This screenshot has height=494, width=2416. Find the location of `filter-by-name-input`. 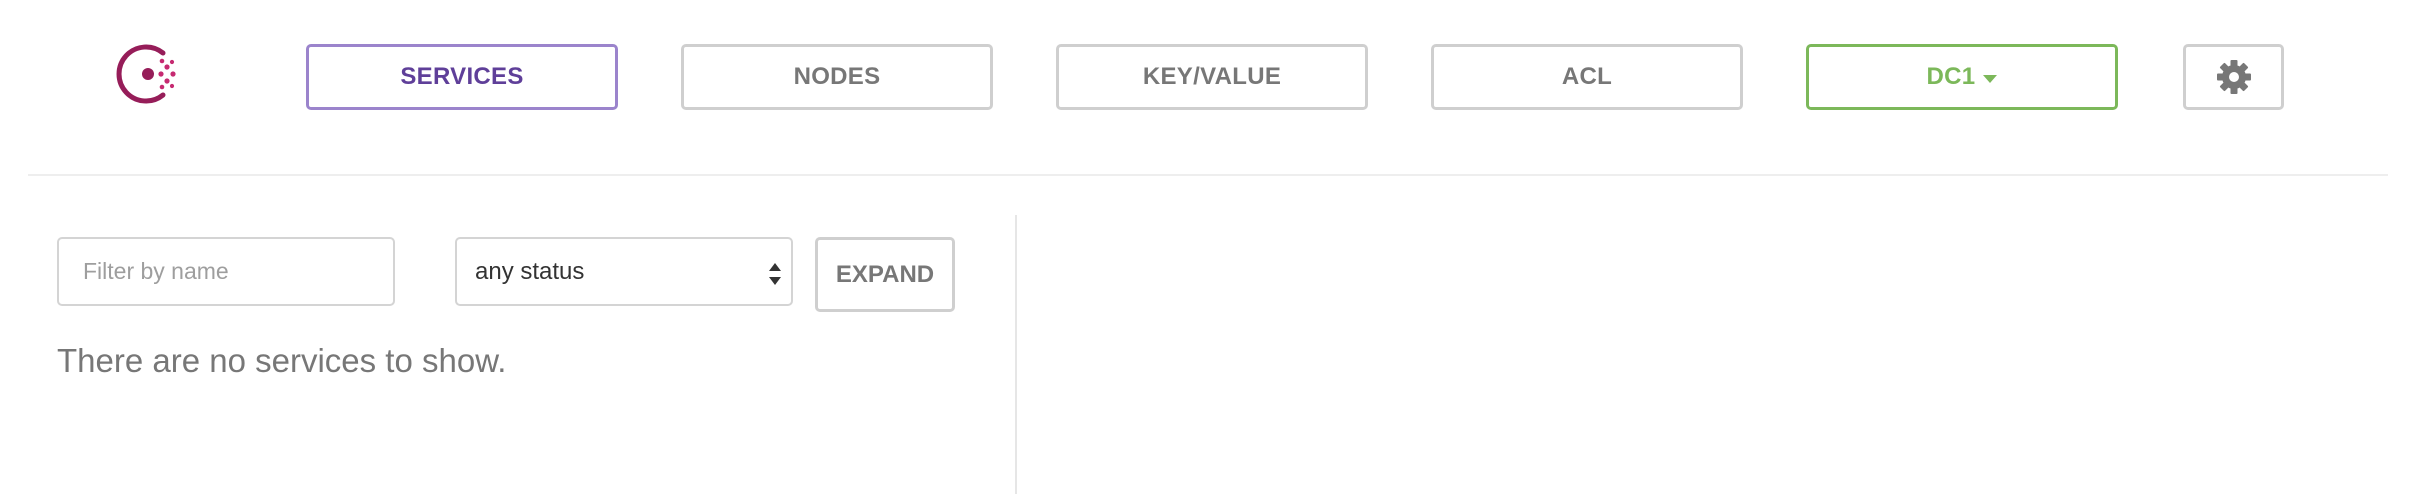

filter-by-name-input is located at coordinates (226, 271).